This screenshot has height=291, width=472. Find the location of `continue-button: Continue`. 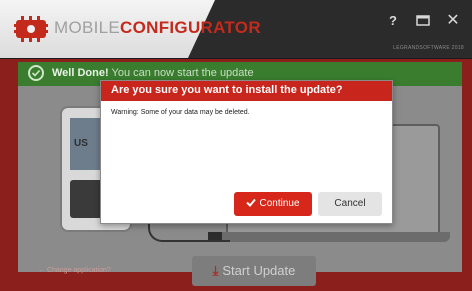

continue-button: Continue is located at coordinates (273, 204).